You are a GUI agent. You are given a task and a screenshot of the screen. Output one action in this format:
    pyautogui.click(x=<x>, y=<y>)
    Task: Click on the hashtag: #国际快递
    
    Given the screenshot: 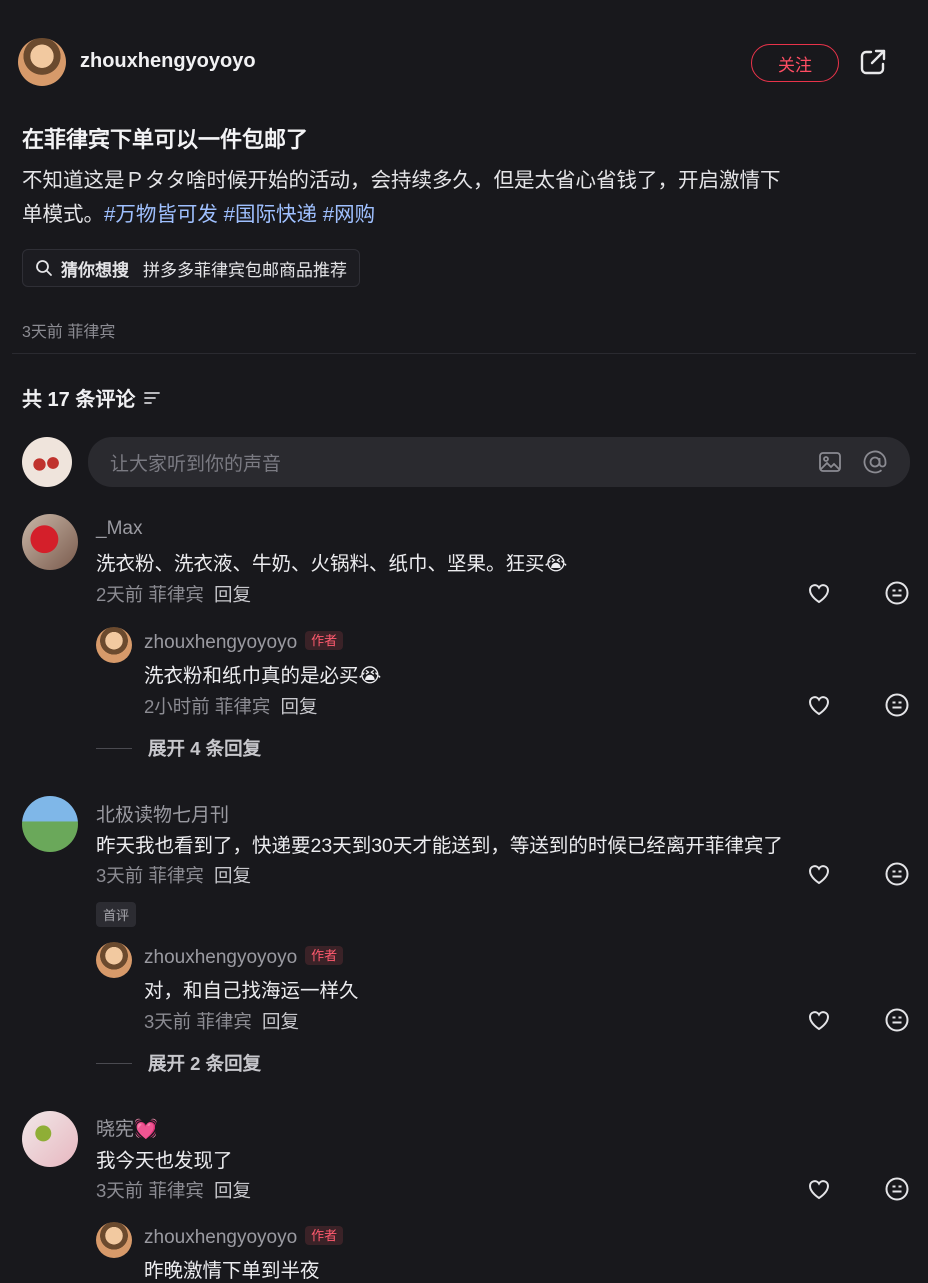 What is the action you would take?
    pyautogui.click(x=270, y=214)
    